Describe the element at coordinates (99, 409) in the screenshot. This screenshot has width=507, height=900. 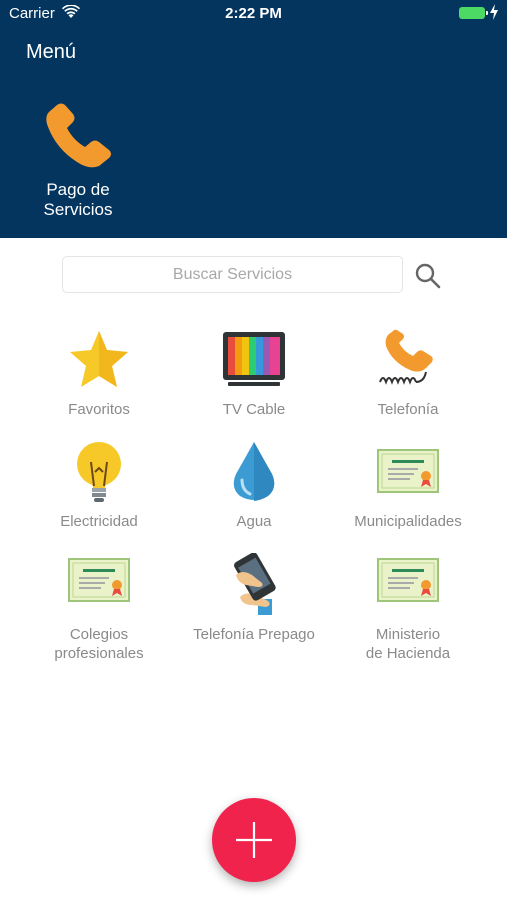
I see `service-label: Favoritos` at that location.